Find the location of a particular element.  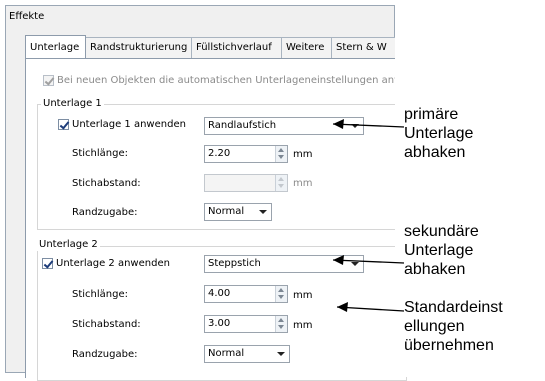

callout-secondary-line2: Unterlage is located at coordinates (439, 250).